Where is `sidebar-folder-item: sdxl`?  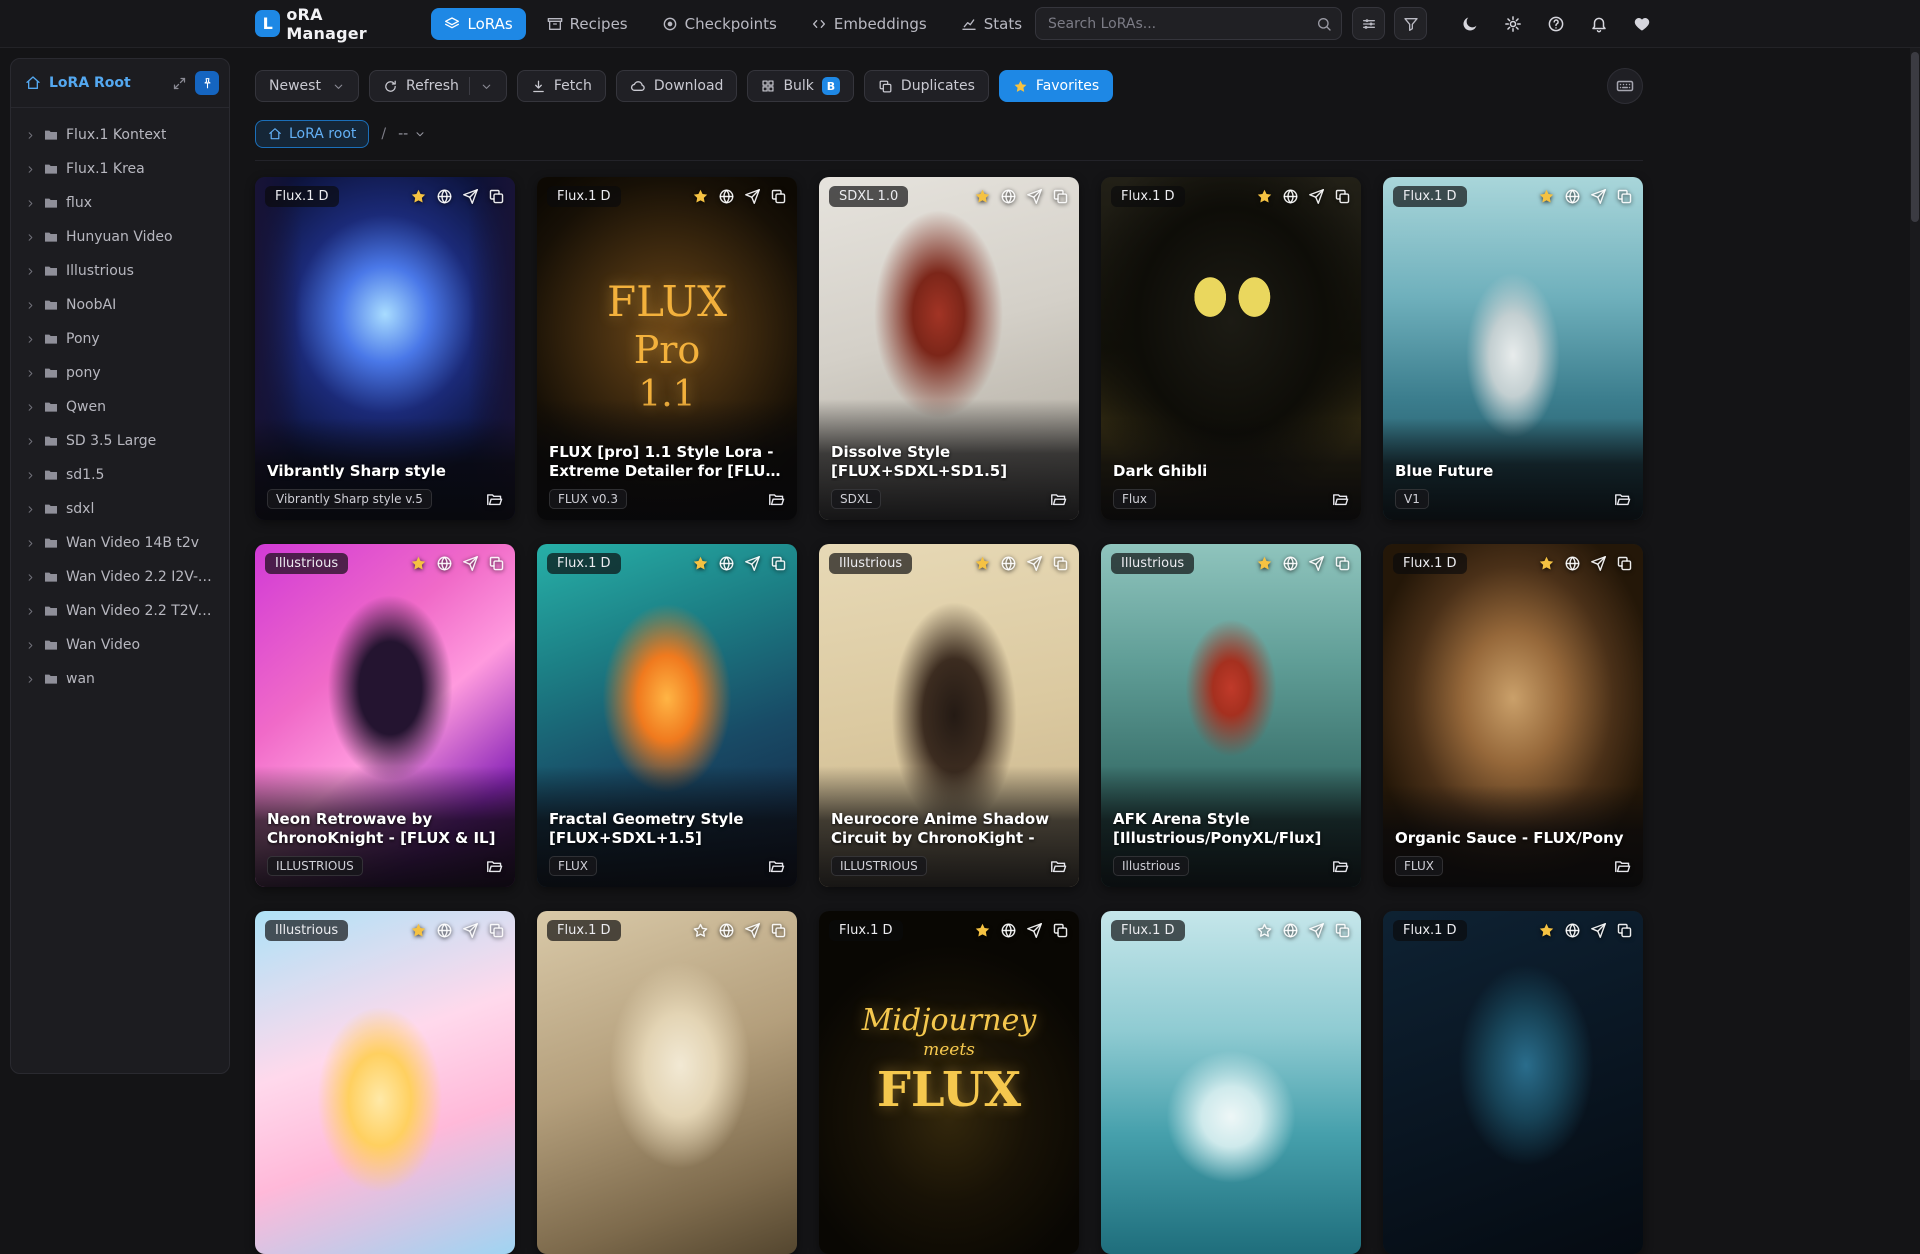 sidebar-folder-item: sdxl is located at coordinates (120, 509).